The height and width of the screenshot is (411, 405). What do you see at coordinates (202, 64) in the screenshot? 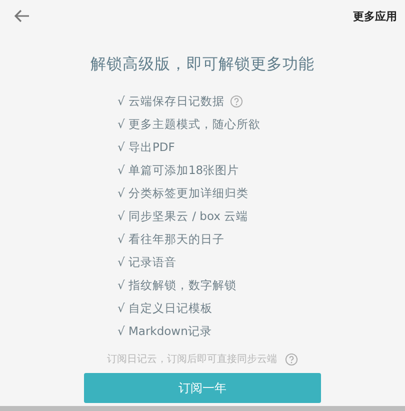
I see `page-title: 解锁高级版，即可解锁更多功能` at bounding box center [202, 64].